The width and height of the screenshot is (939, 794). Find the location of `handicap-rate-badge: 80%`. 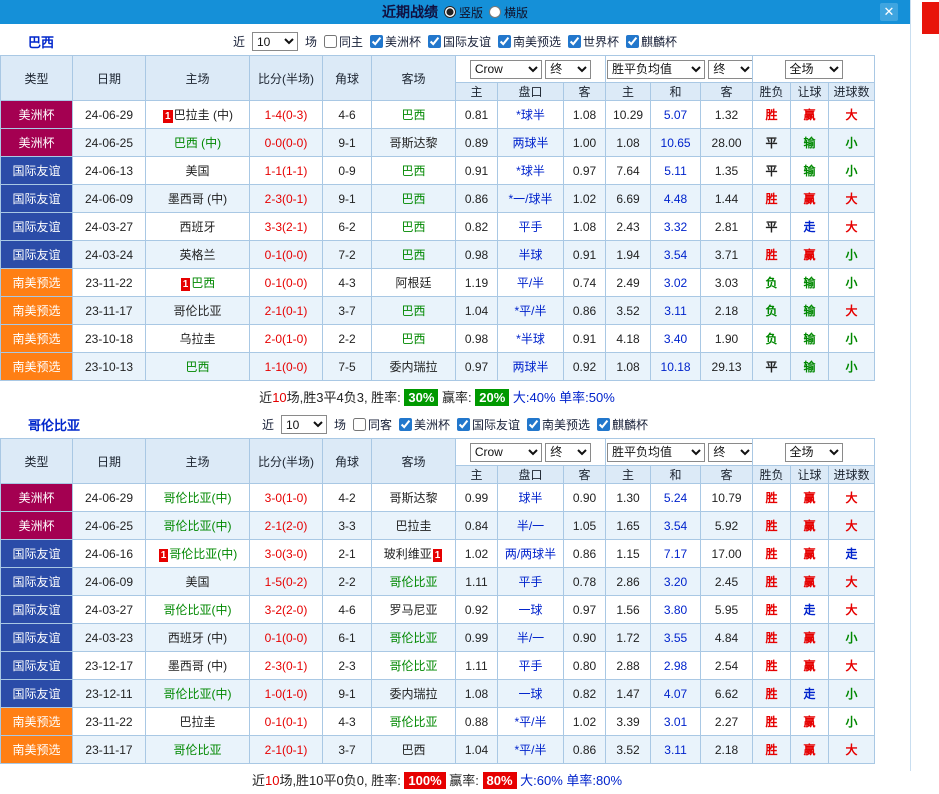

handicap-rate-badge: 80% is located at coordinates (499, 780).